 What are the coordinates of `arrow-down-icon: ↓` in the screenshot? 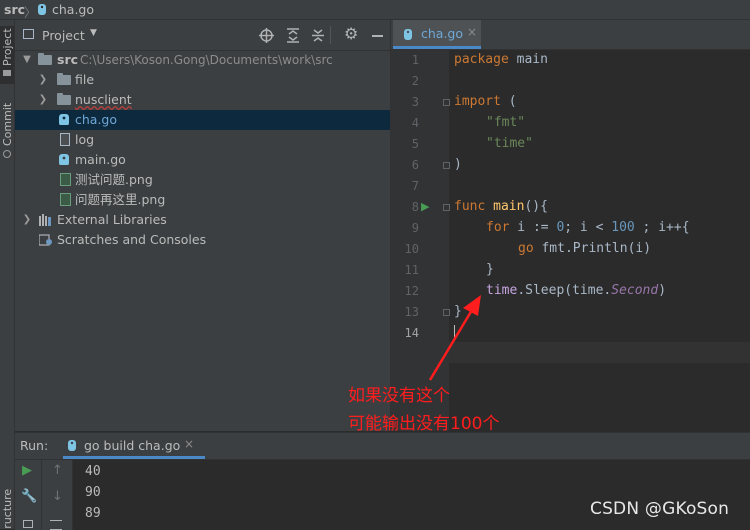 It's located at (57, 496).